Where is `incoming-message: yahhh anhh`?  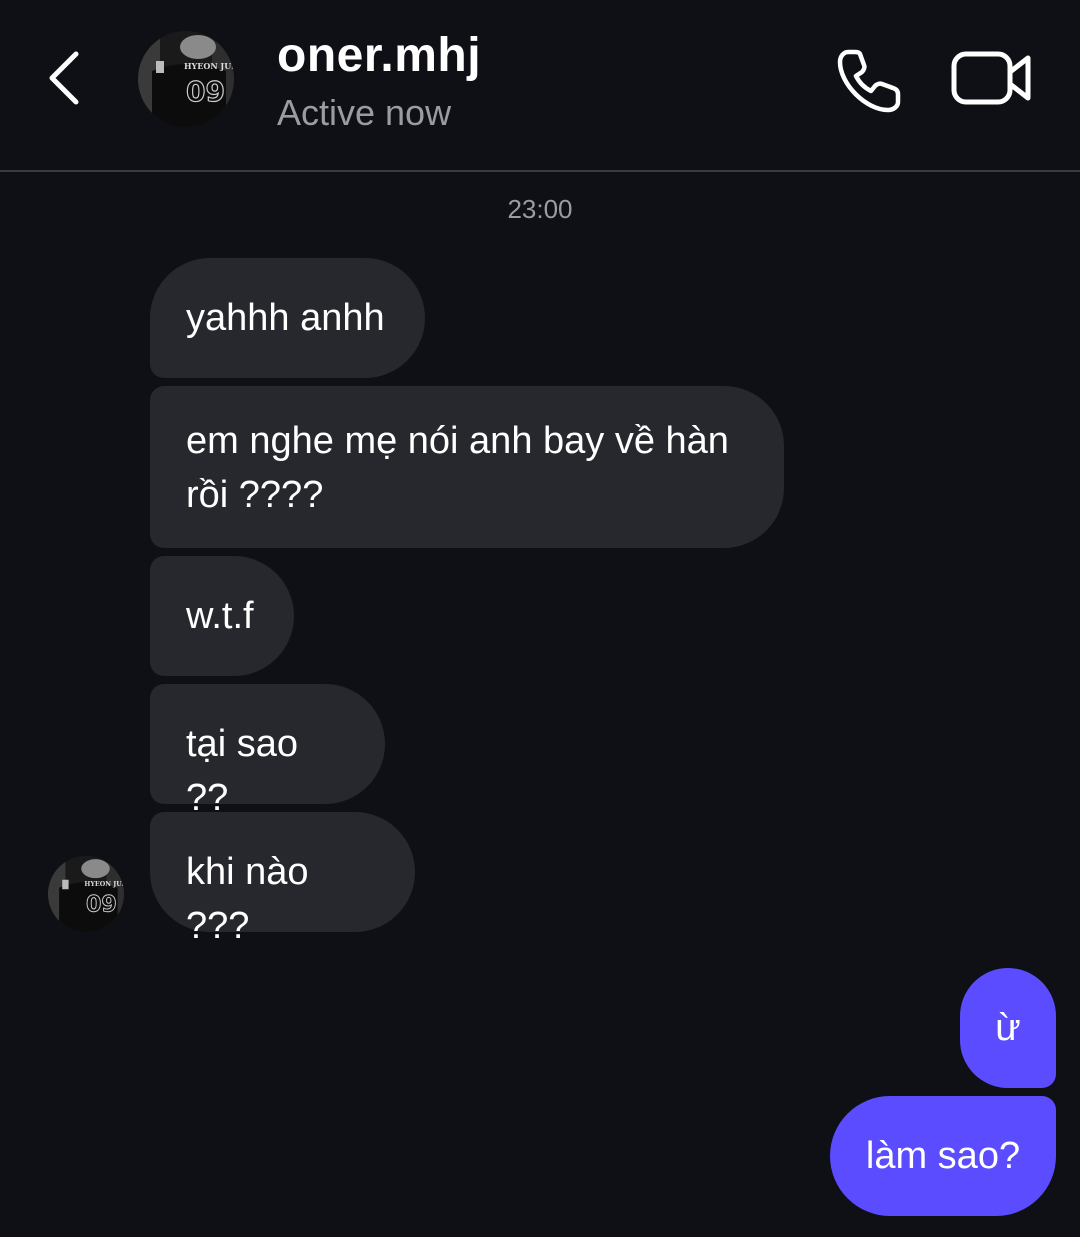
incoming-message: yahhh anhh is located at coordinates (287, 318).